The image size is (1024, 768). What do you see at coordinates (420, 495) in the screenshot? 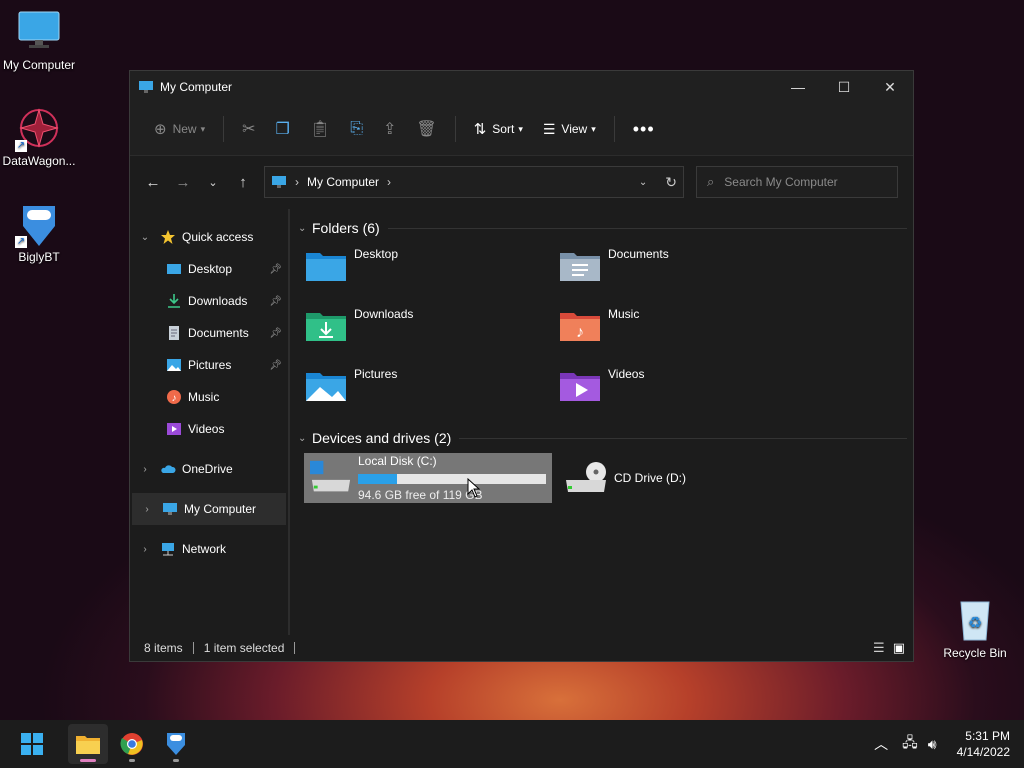
I see `drive-free-space: 94.6 GB free of 119 GB` at bounding box center [420, 495].